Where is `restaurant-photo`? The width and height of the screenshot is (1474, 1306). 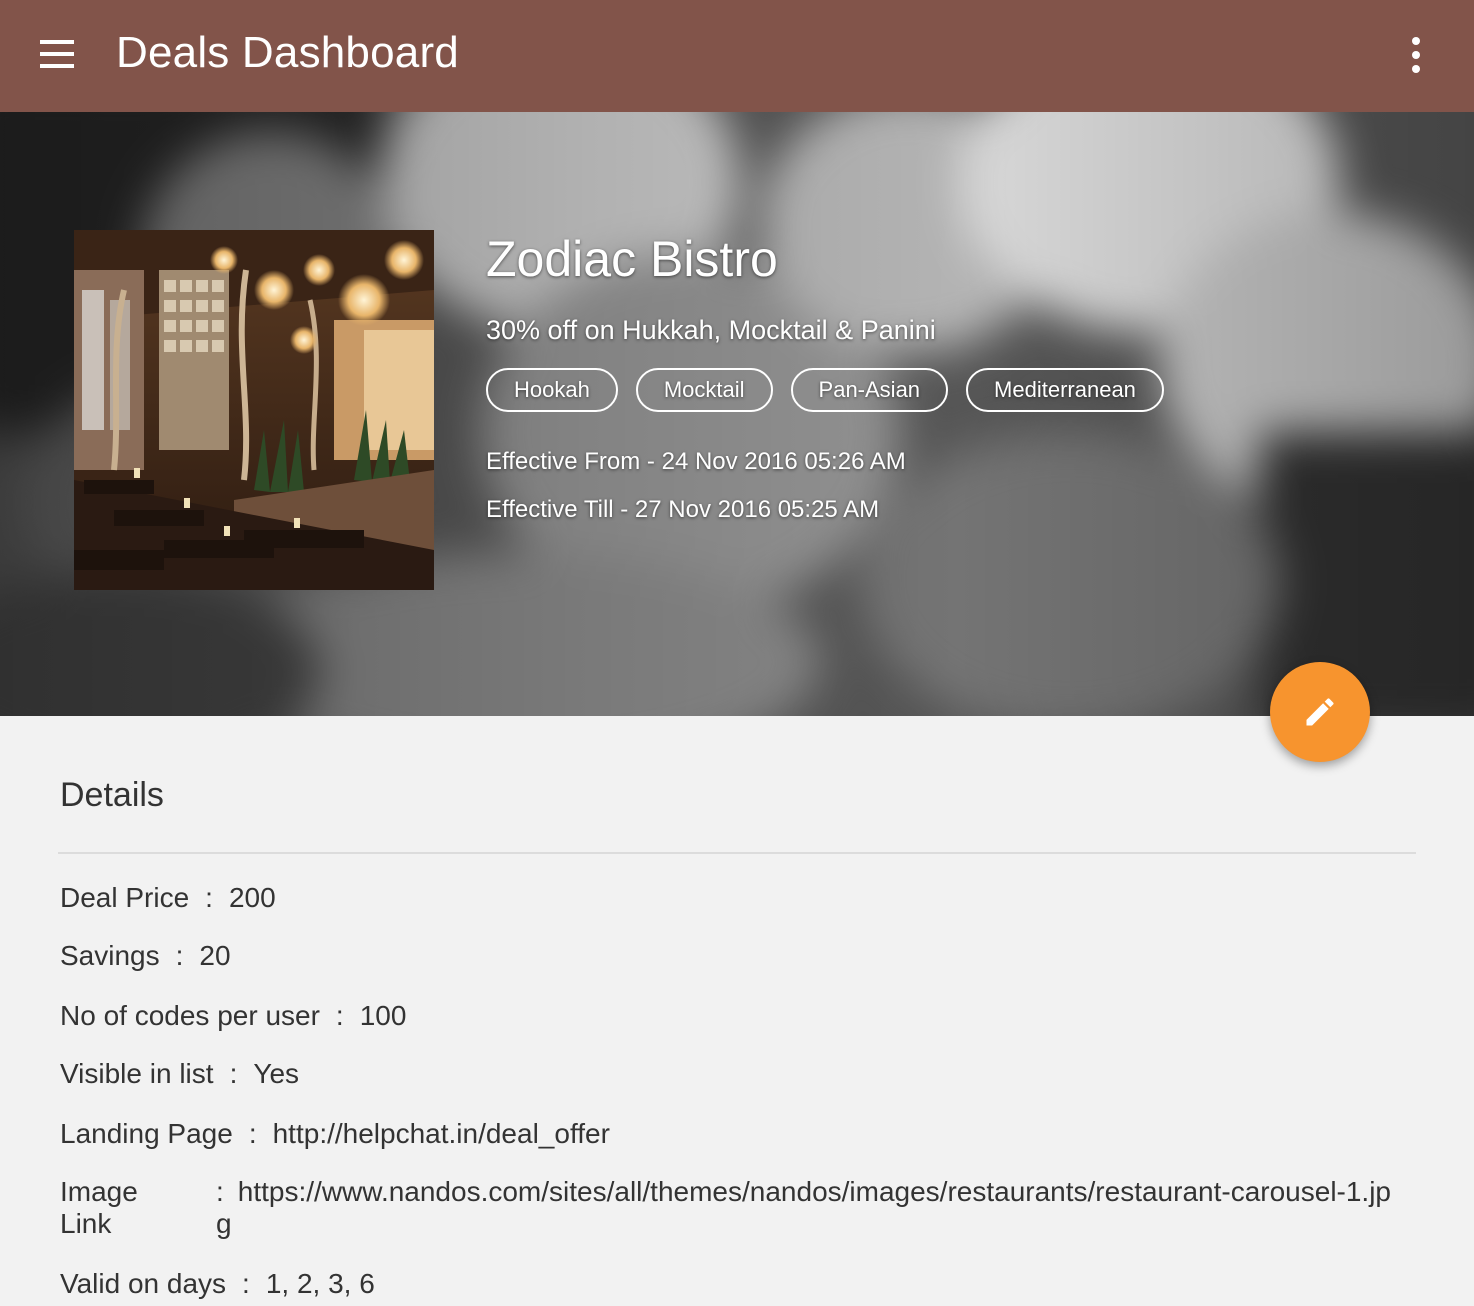
restaurant-photo is located at coordinates (254, 410).